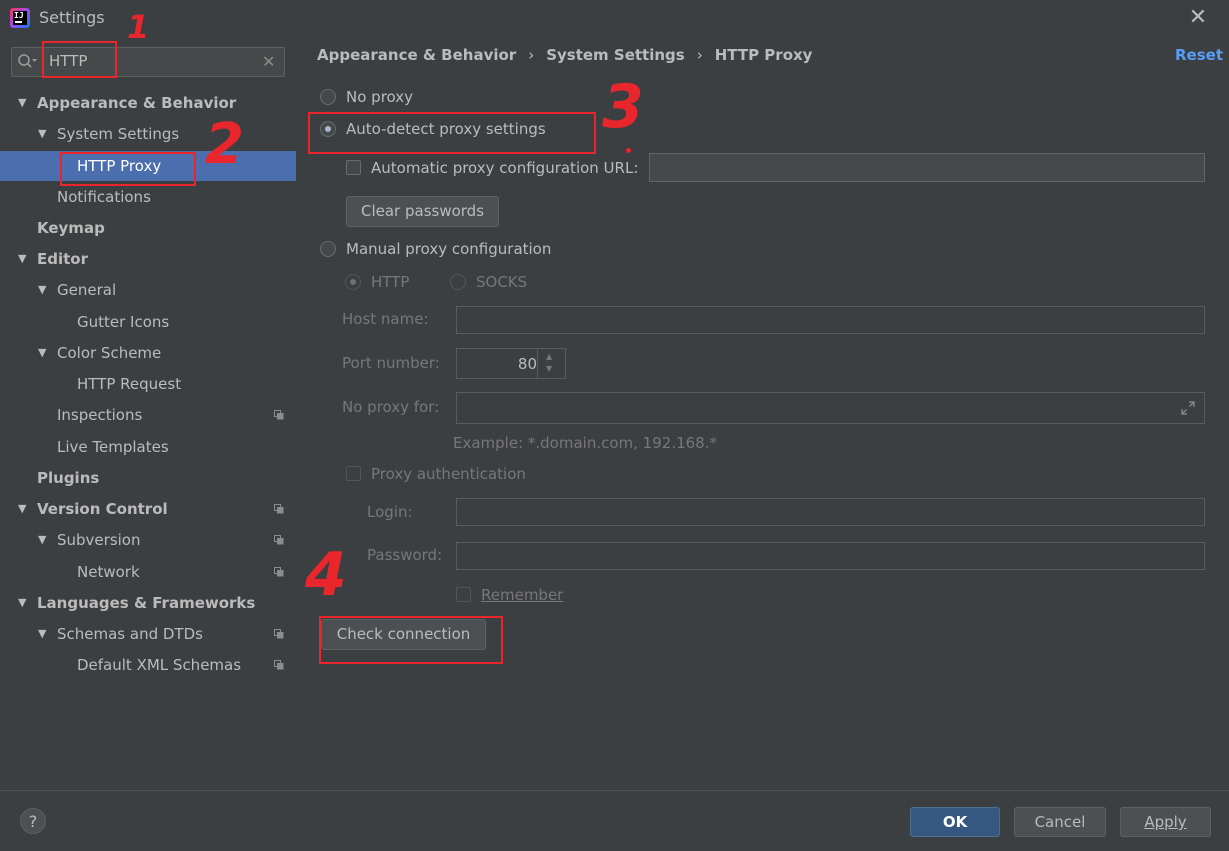  I want to click on tree-item-label: Inspections, so click(100, 415).